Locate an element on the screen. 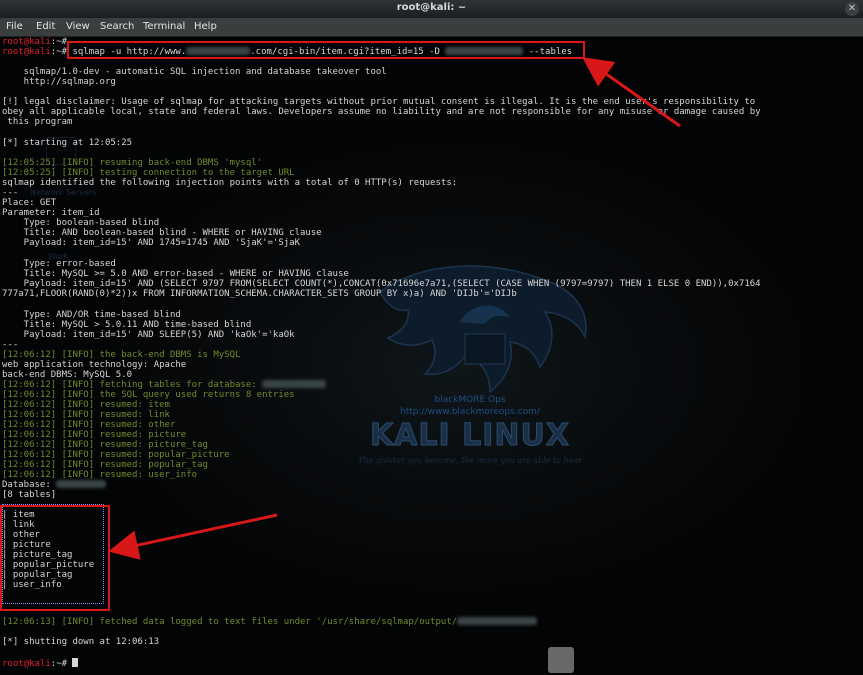 The image size is (863, 675). menu-view: View is located at coordinates (78, 26).